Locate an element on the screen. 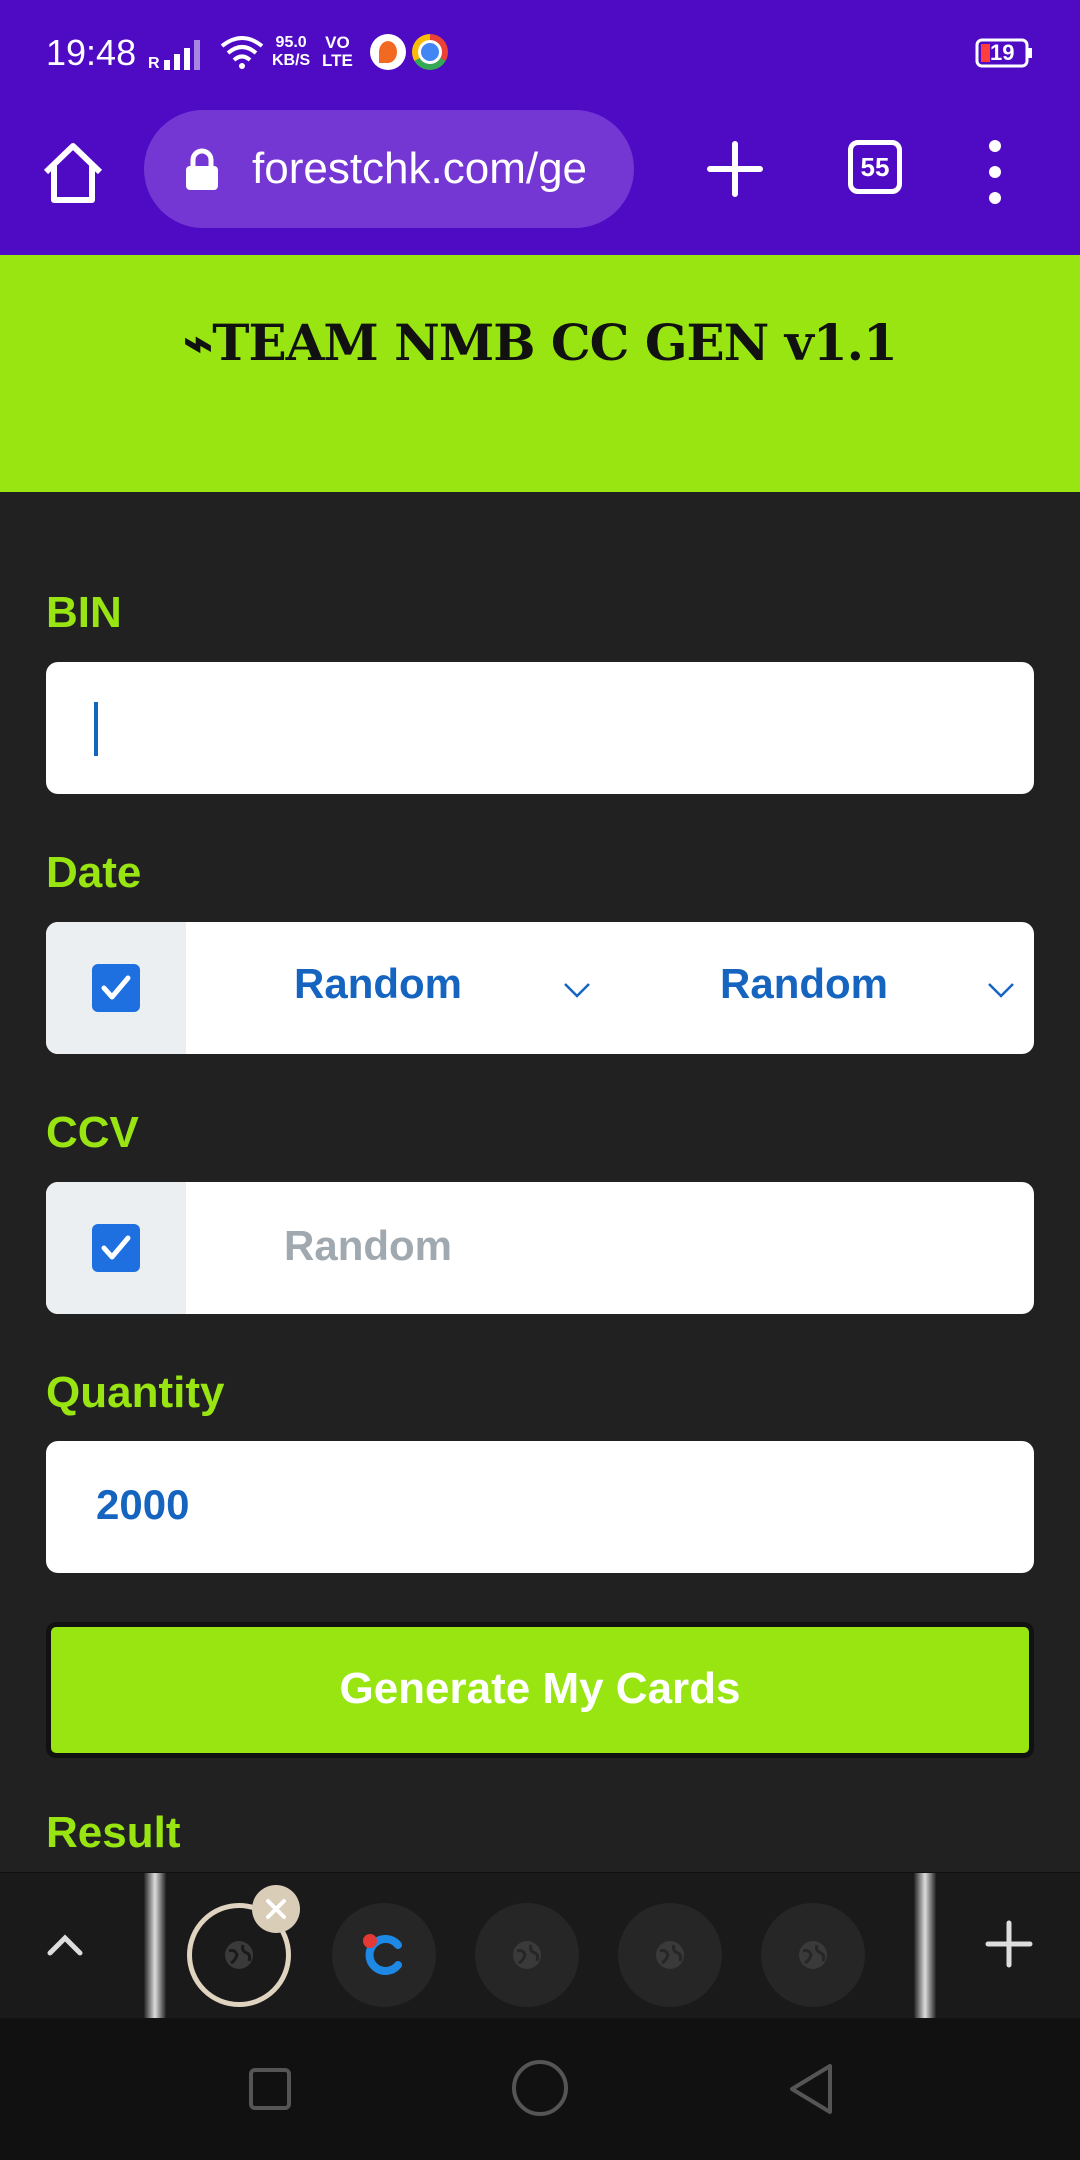 The image size is (1080, 2160). back-icon is located at coordinates (811, 2089).